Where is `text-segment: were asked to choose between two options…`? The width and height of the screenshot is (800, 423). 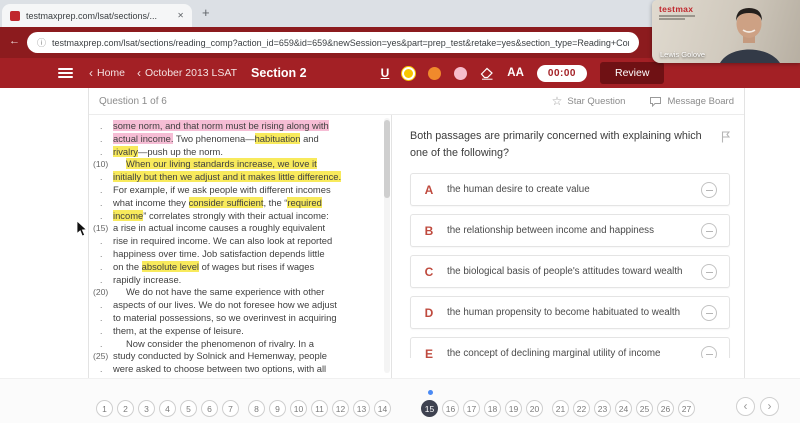
text-segment: were asked to choose between two options… is located at coordinates (220, 369).